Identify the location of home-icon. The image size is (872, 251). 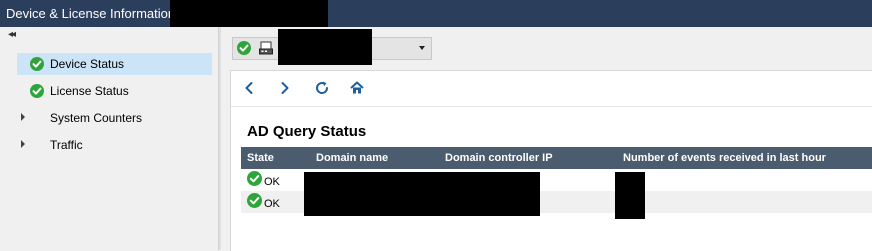
(357, 88).